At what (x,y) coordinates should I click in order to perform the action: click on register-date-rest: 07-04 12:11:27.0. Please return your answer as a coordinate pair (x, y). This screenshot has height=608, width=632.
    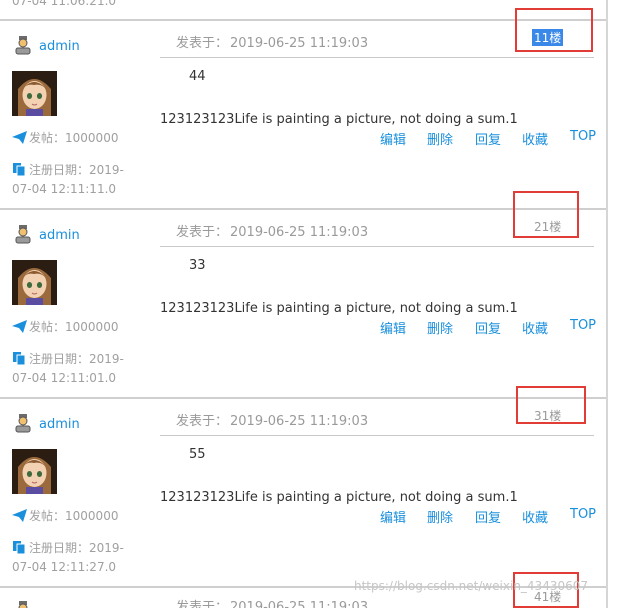
    Looking at the image, I should click on (64, 567).